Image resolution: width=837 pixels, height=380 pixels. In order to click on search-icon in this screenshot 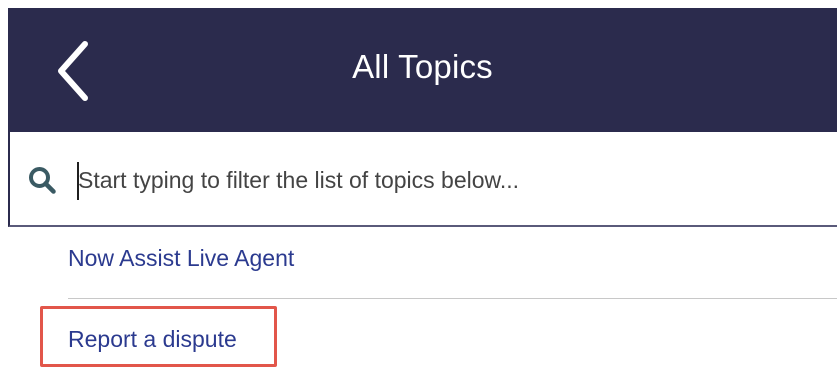, I will do `click(42, 180)`.